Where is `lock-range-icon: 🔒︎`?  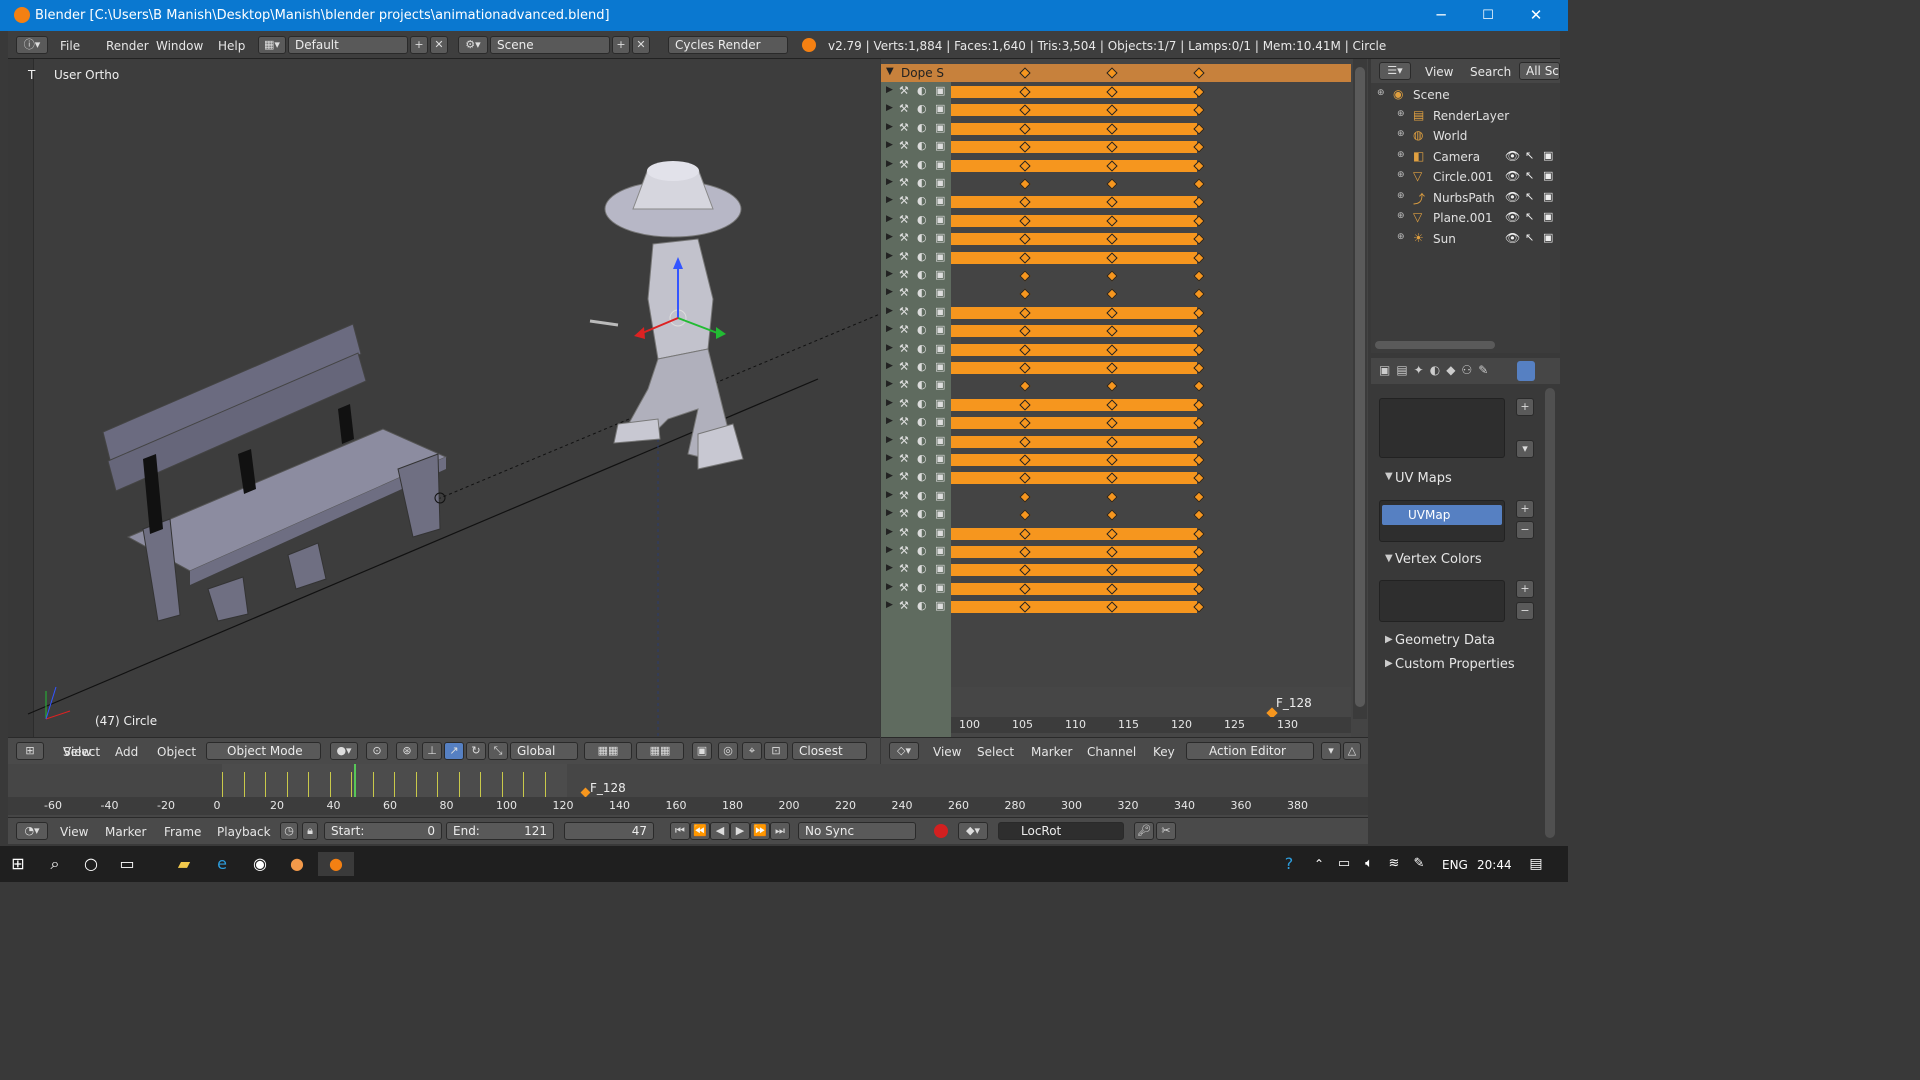
lock-range-icon: 🔒︎ is located at coordinates (310, 831).